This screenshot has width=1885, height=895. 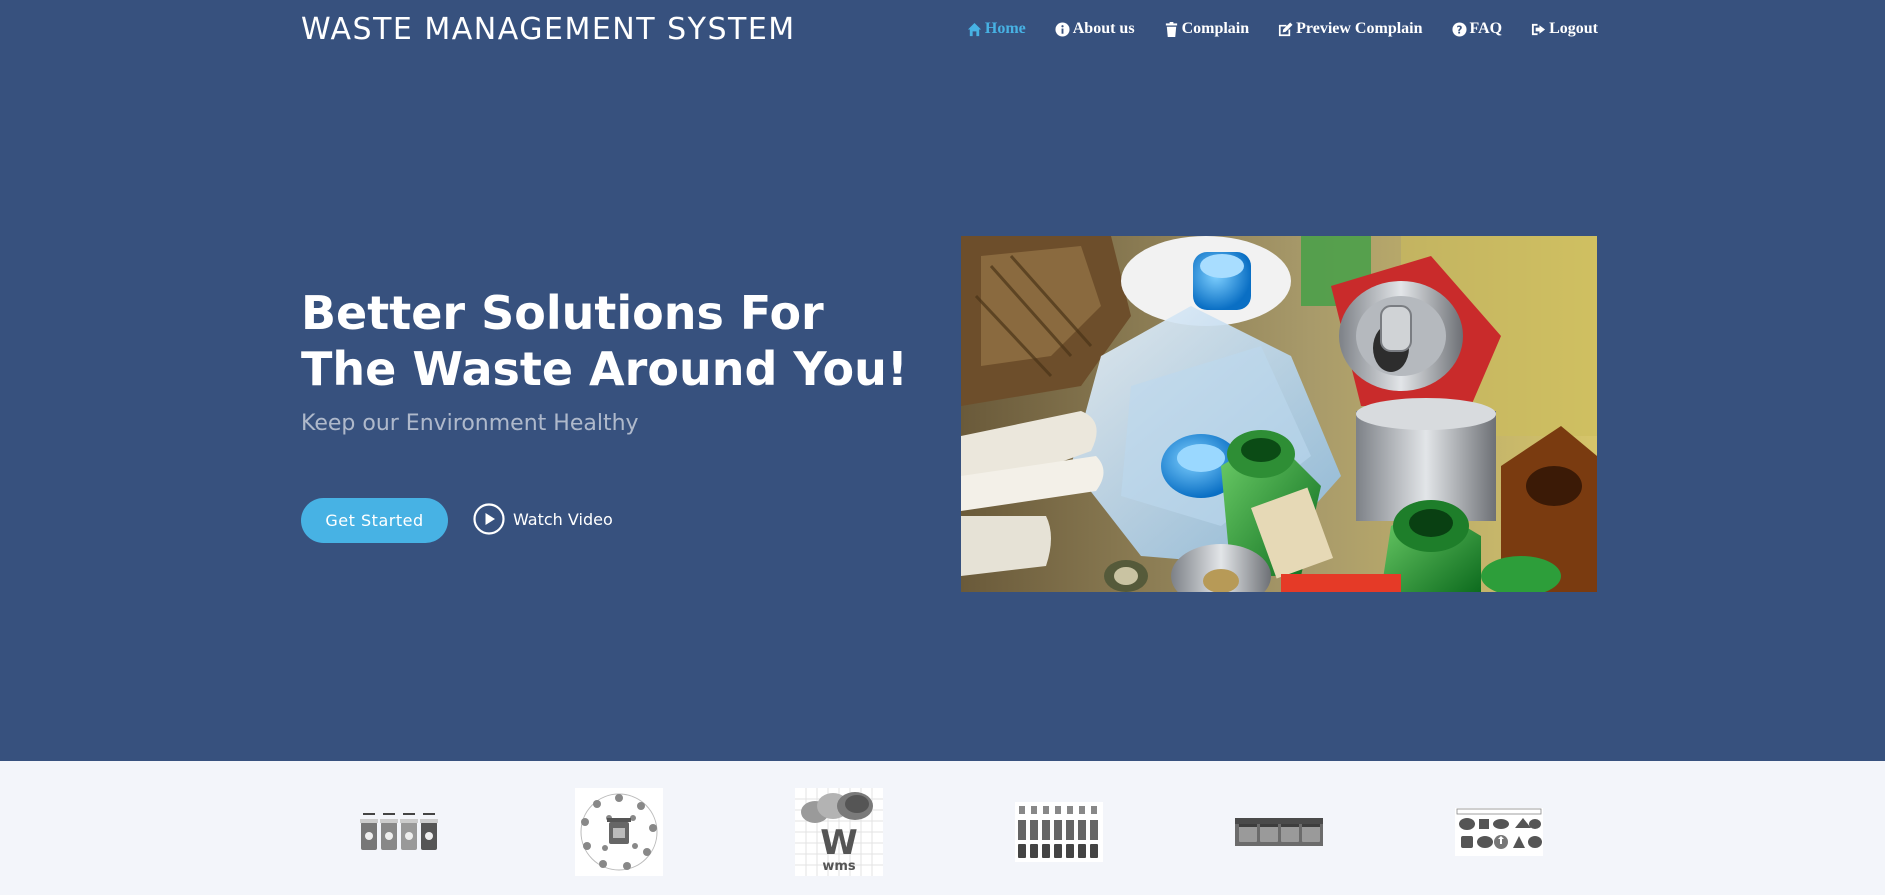 I want to click on edit-icon, so click(x=1285, y=29).